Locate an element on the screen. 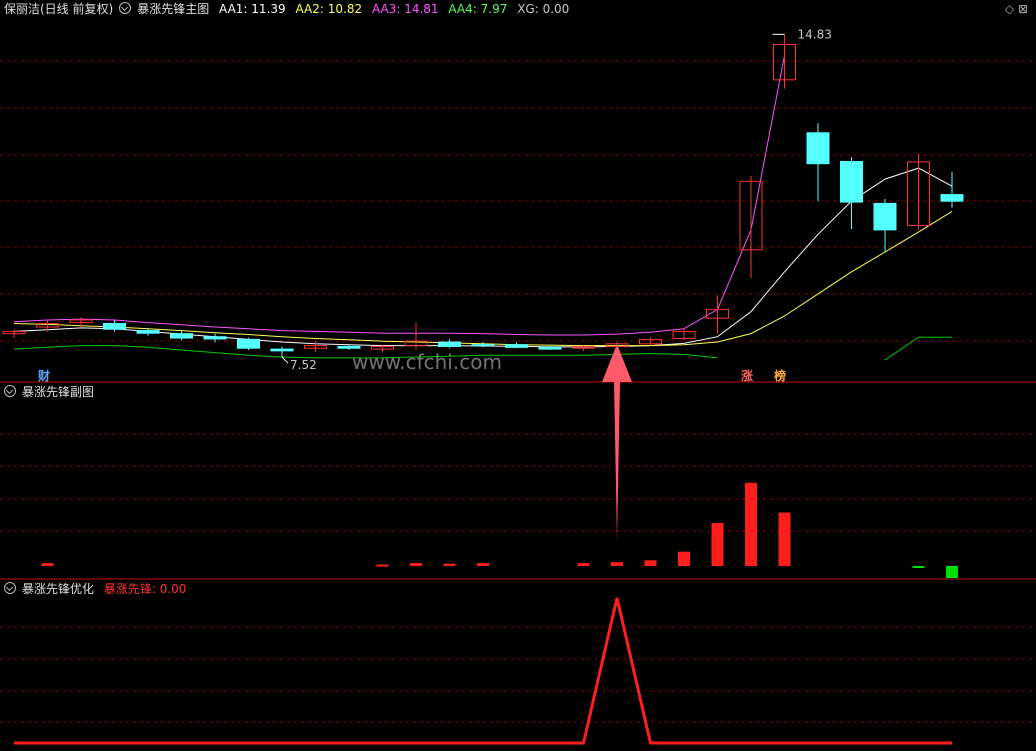  sub-indicator-name: 暴涨先锋副图 is located at coordinates (58, 392).